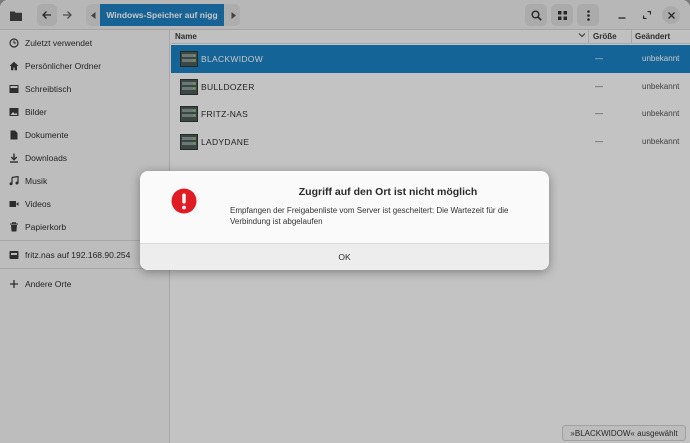 This screenshot has height=443, width=690. I want to click on ok-button: OK, so click(344, 256).